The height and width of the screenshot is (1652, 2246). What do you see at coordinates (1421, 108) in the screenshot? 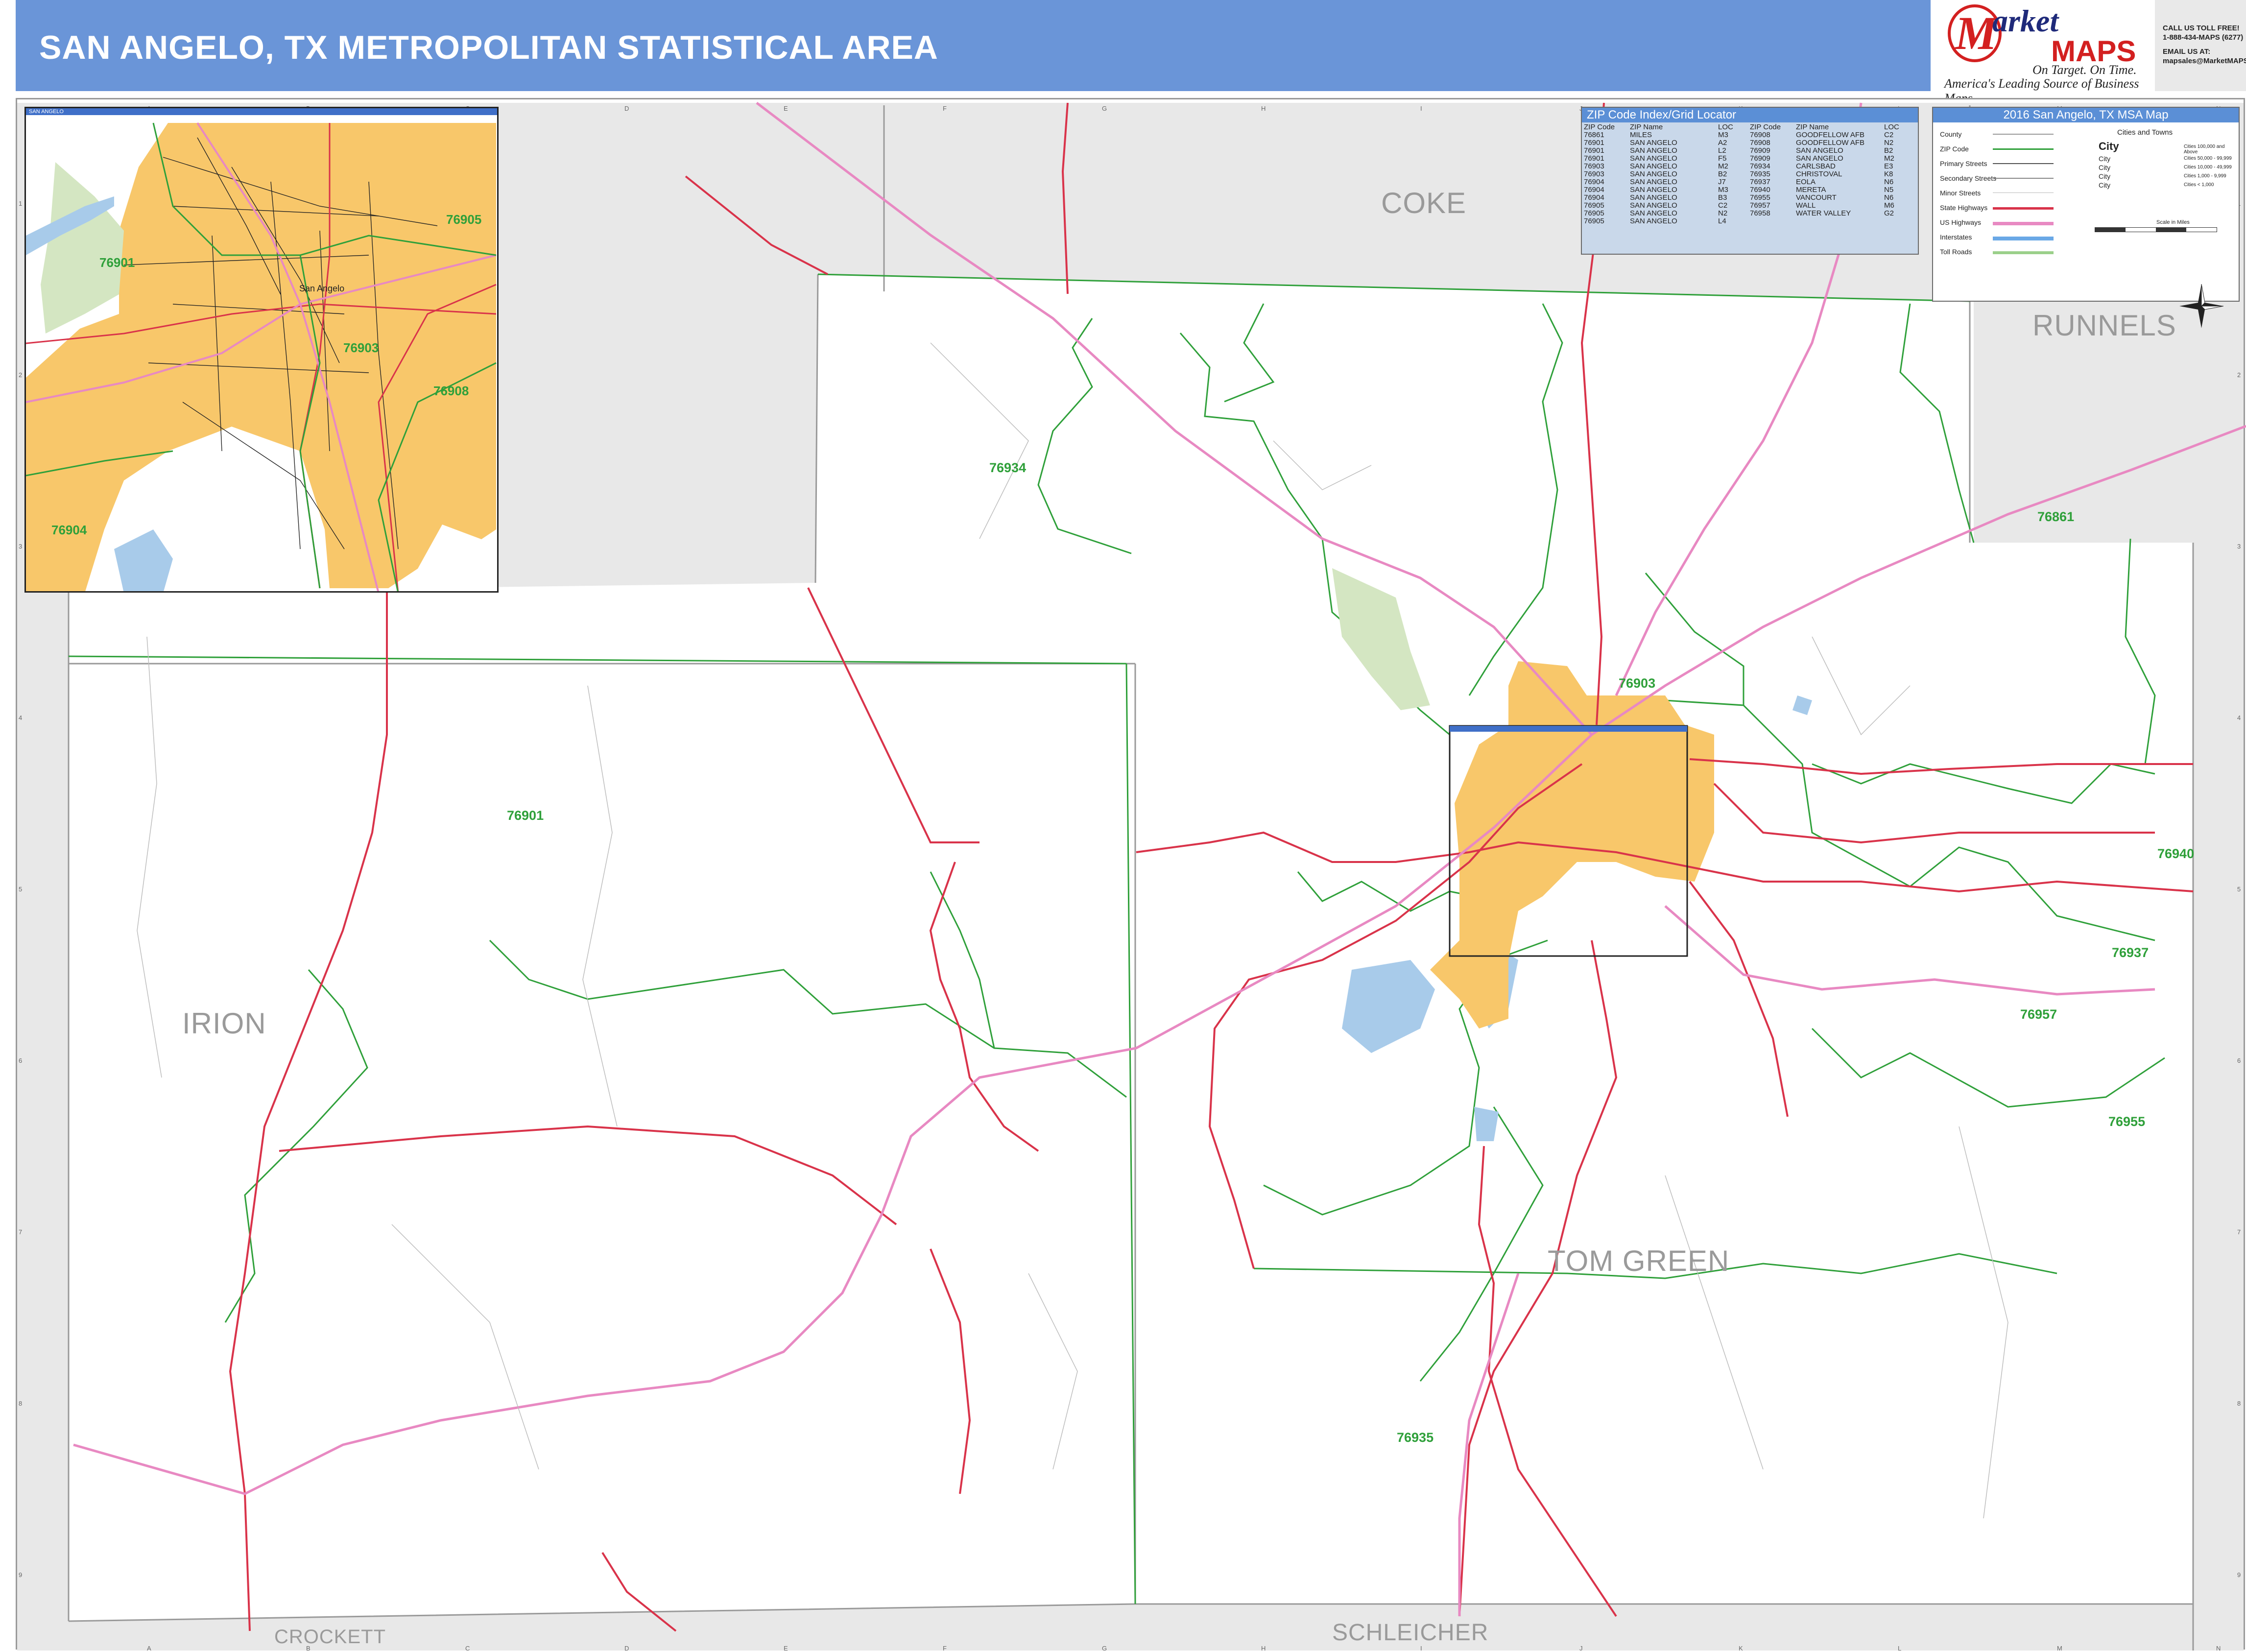
I see `grid-column-label: I` at bounding box center [1421, 108].